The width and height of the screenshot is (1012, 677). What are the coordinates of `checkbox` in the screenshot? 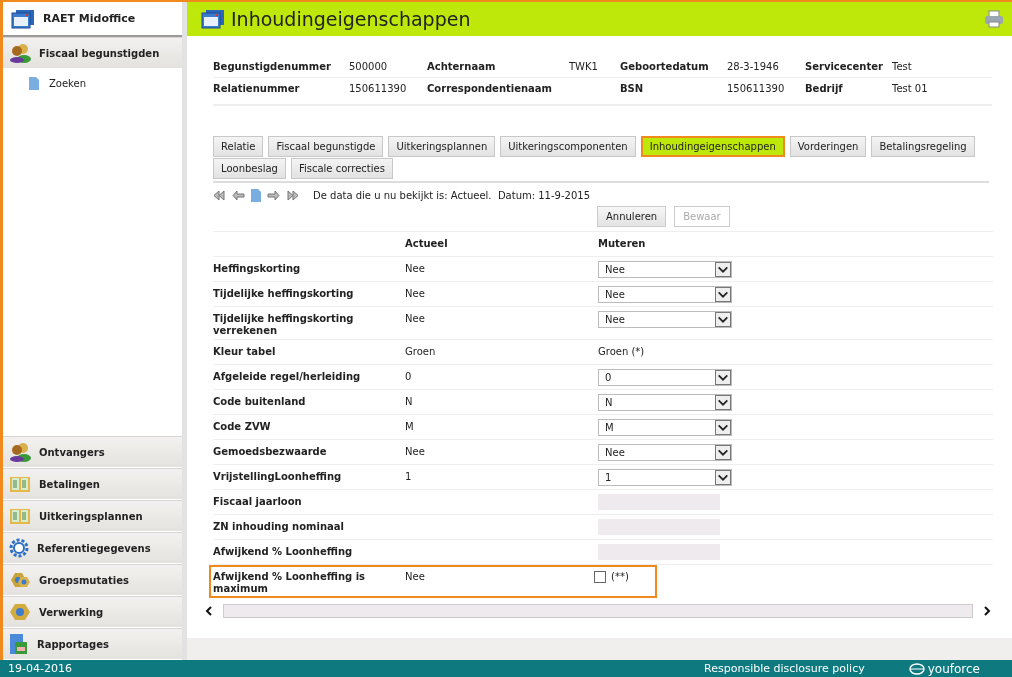 It's located at (600, 577).